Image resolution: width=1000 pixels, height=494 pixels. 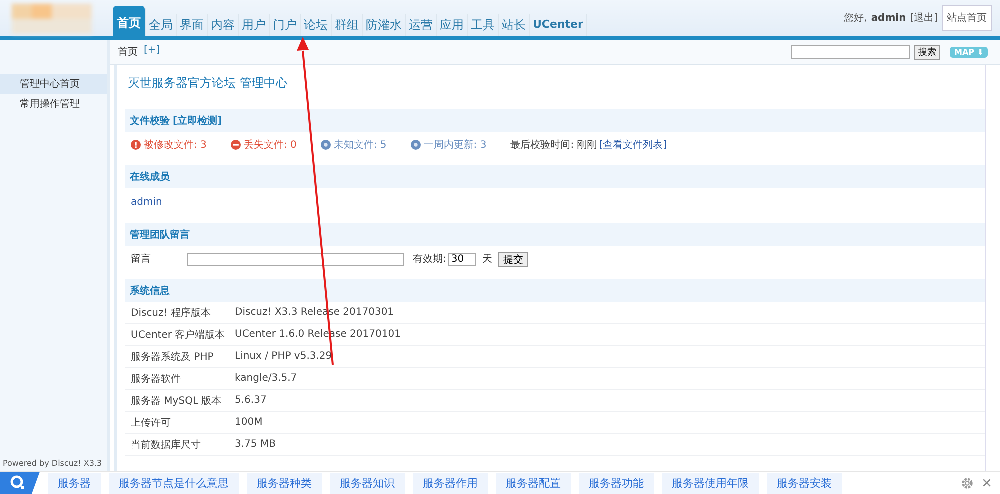 I want to click on nav-tab: 界面, so click(x=192, y=25).